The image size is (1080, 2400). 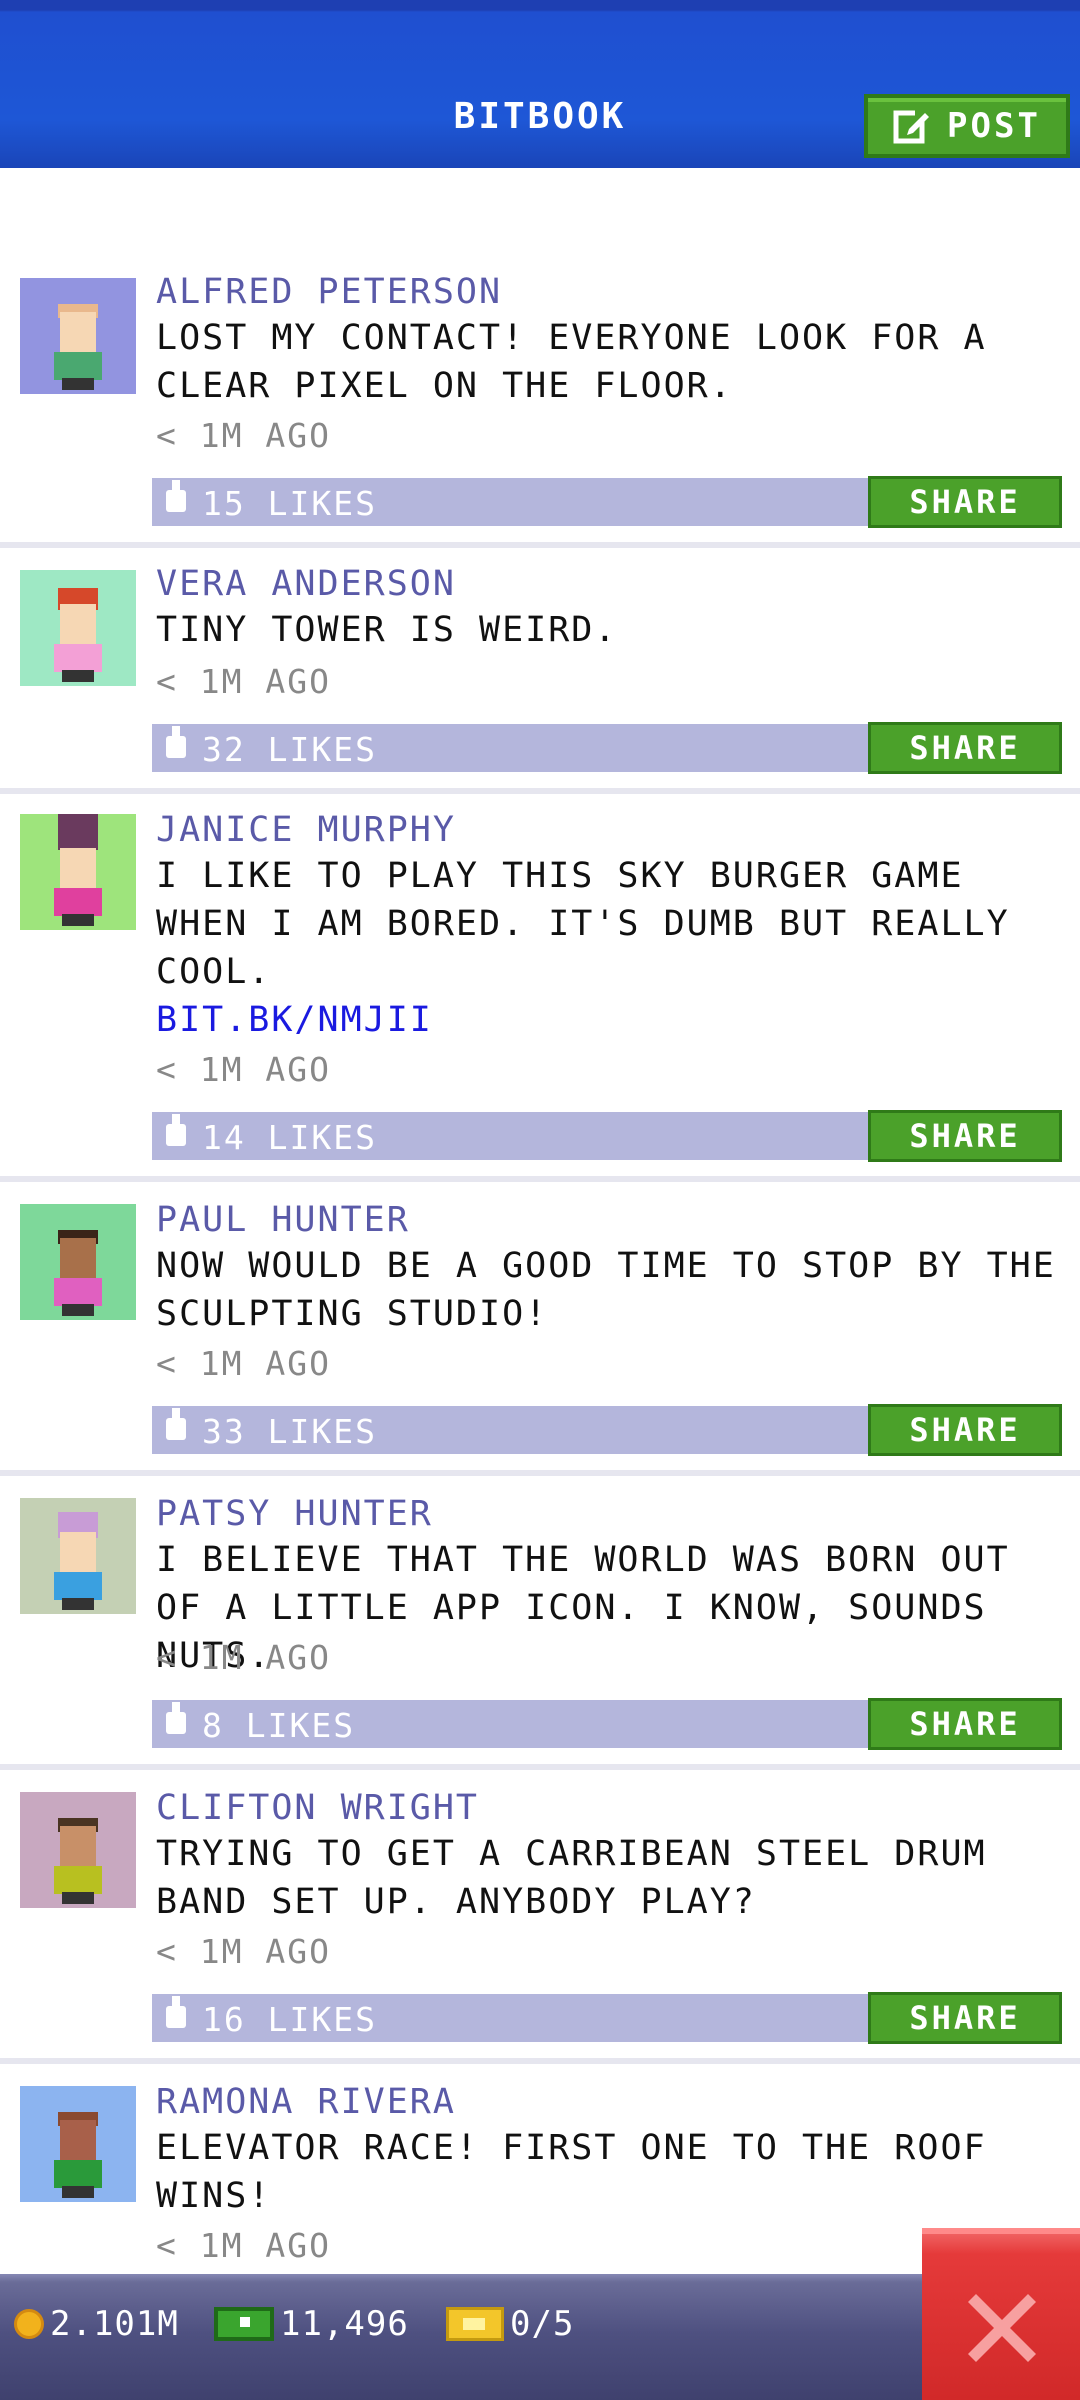 What do you see at coordinates (540, 84) in the screenshot?
I see `app-header: BITBOOK POST` at bounding box center [540, 84].